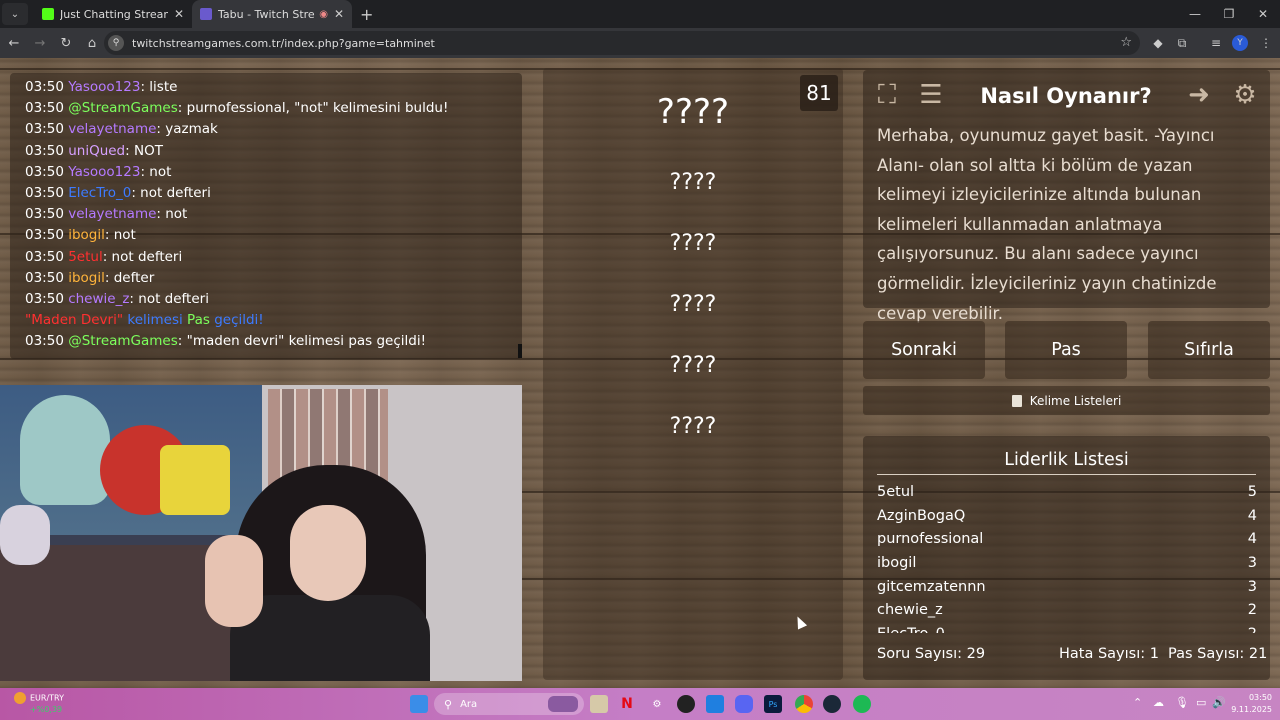 Image resolution: width=1280 pixels, height=720 pixels. Describe the element at coordinates (1067, 610) in the screenshot. I see `leaderboard-row: chewie_z 2` at that location.